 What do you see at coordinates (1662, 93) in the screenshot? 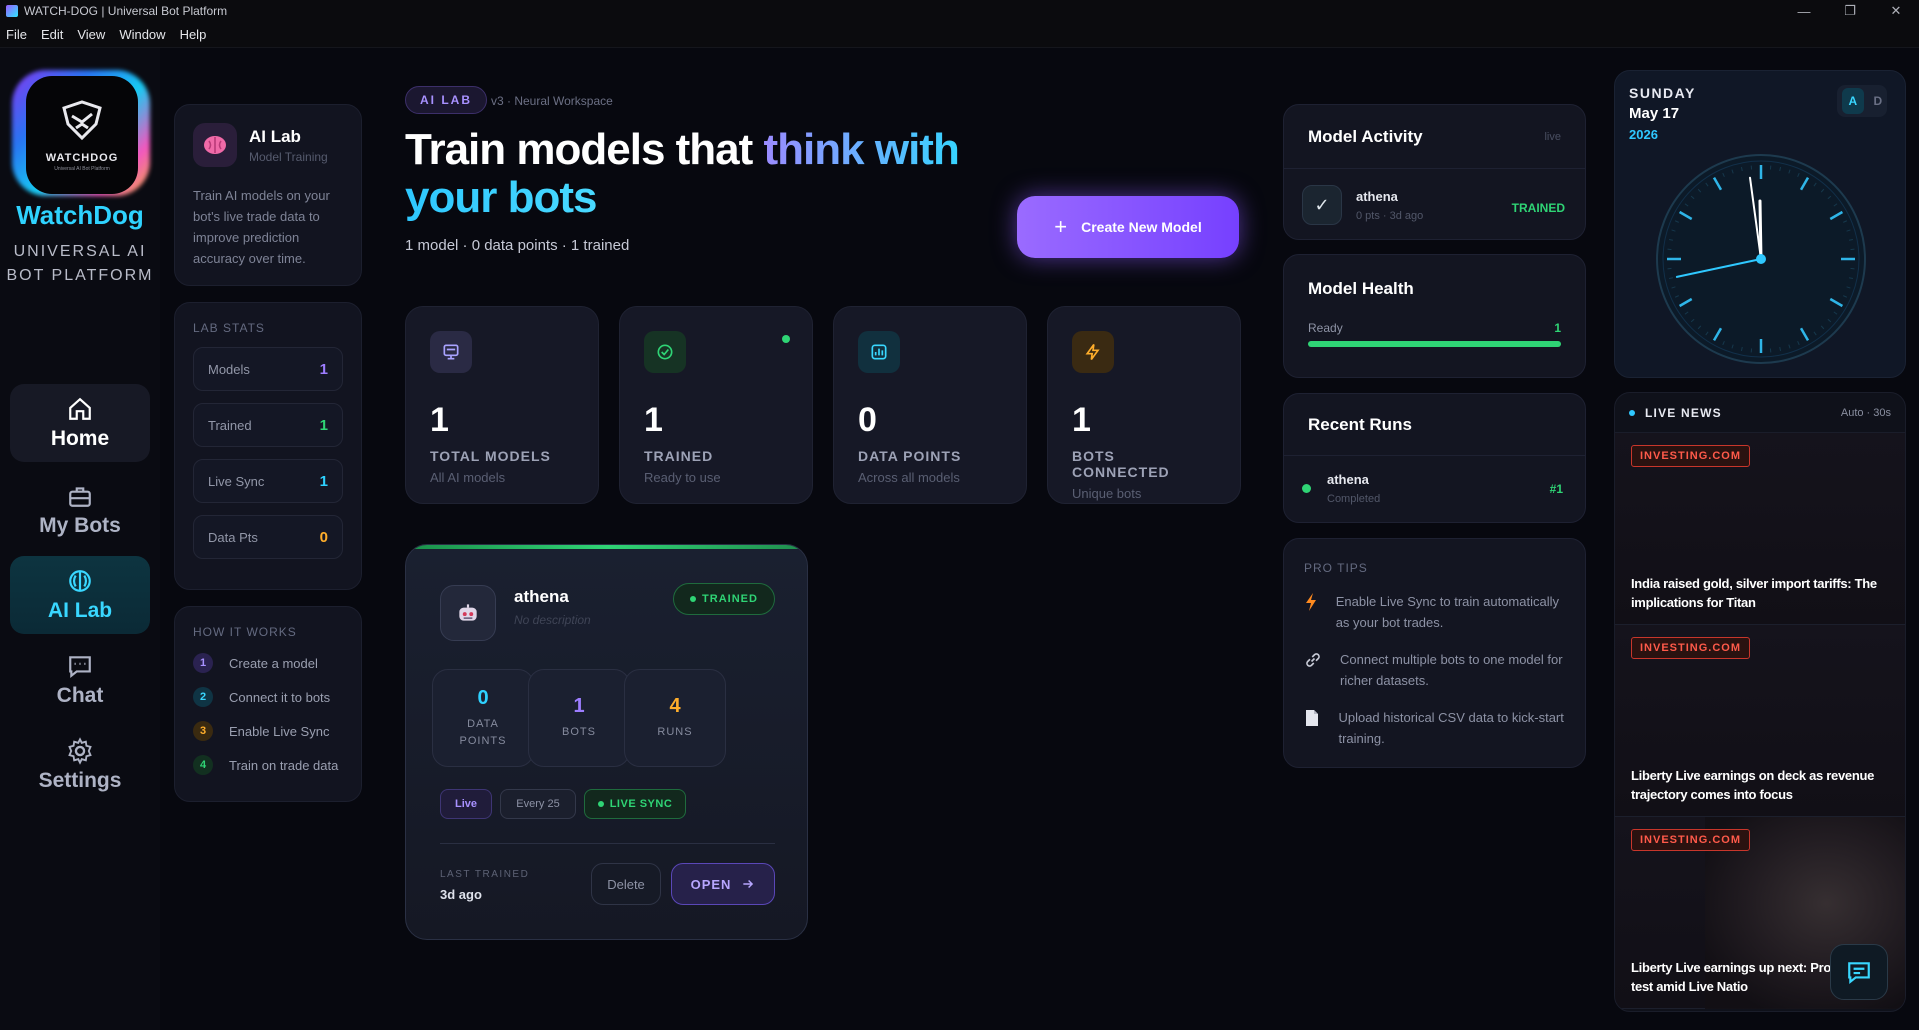
I see `clock-day: SUNDAY` at bounding box center [1662, 93].